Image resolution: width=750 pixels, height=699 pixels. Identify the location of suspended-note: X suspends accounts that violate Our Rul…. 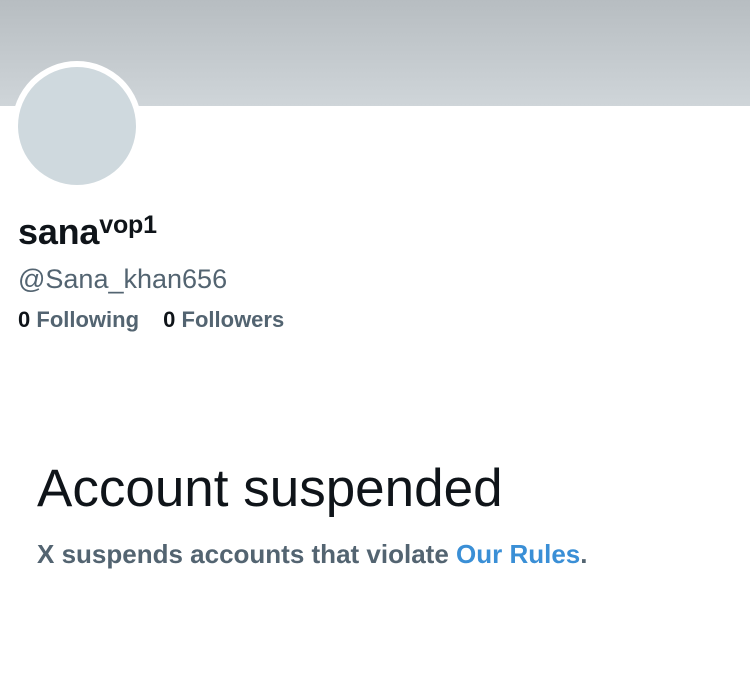
(312, 554).